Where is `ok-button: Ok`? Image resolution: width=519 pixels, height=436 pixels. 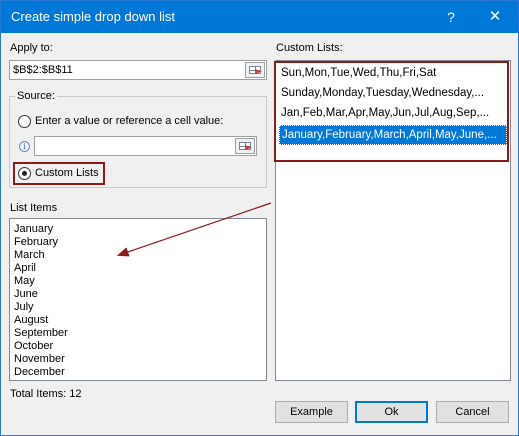
ok-button: Ok is located at coordinates (391, 412).